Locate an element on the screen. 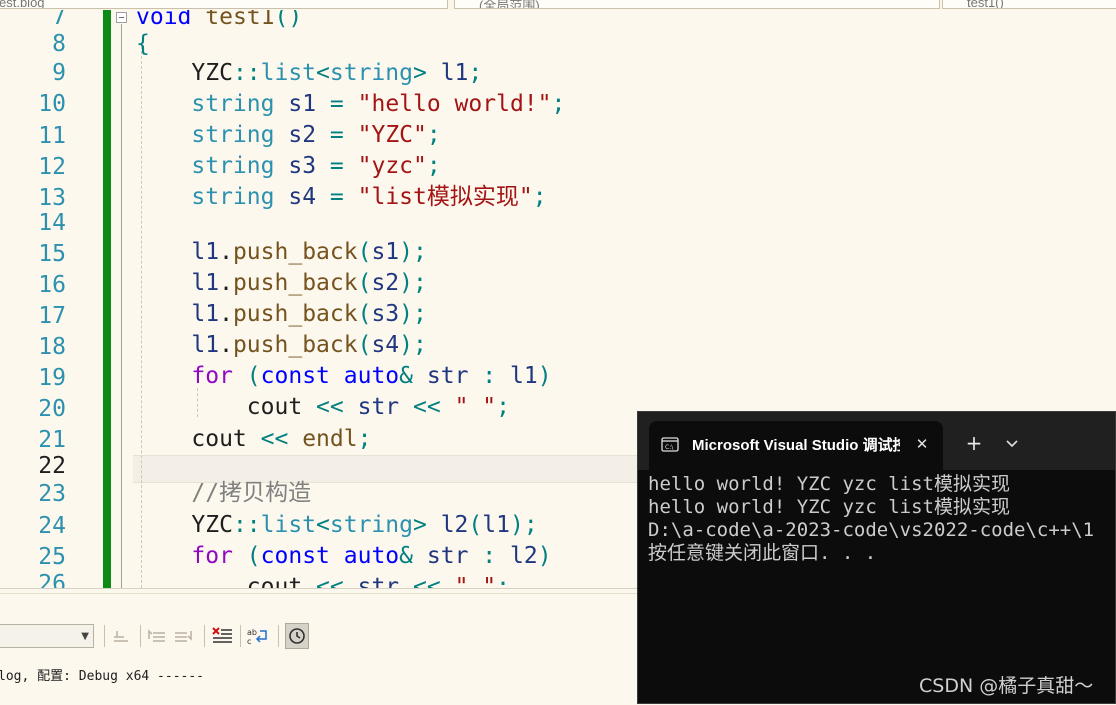 The image size is (1116, 705). code-line: l1.push_back(s3); is located at coordinates (309, 314).